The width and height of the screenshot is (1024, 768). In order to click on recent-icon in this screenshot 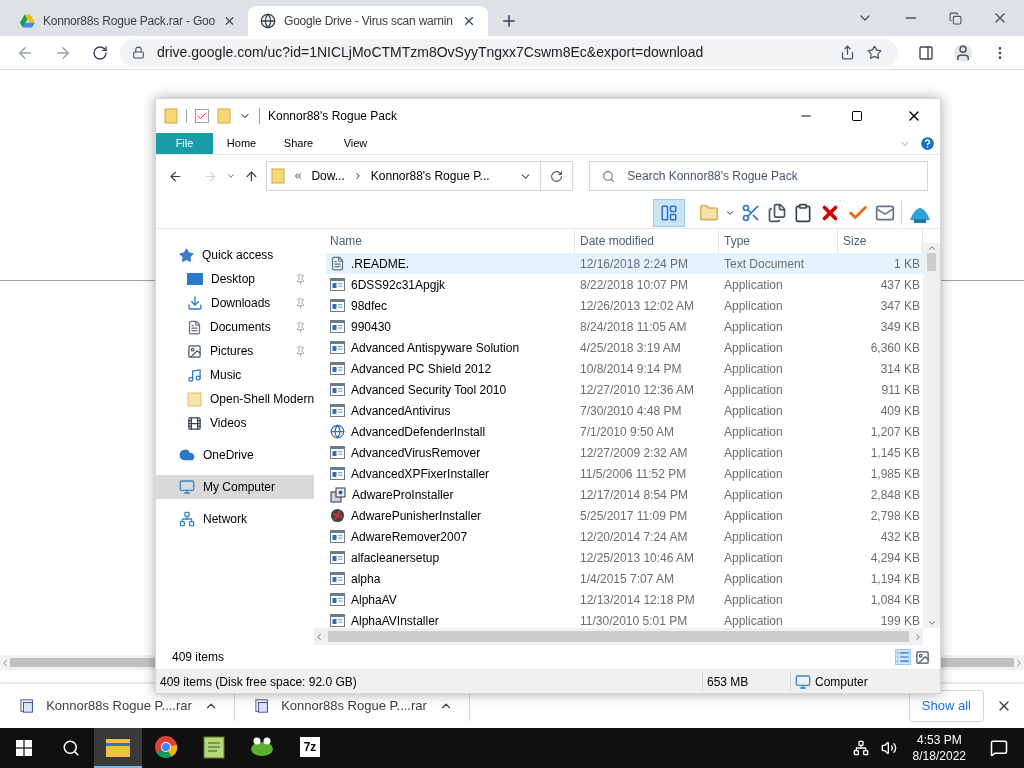, I will do `click(230, 176)`.